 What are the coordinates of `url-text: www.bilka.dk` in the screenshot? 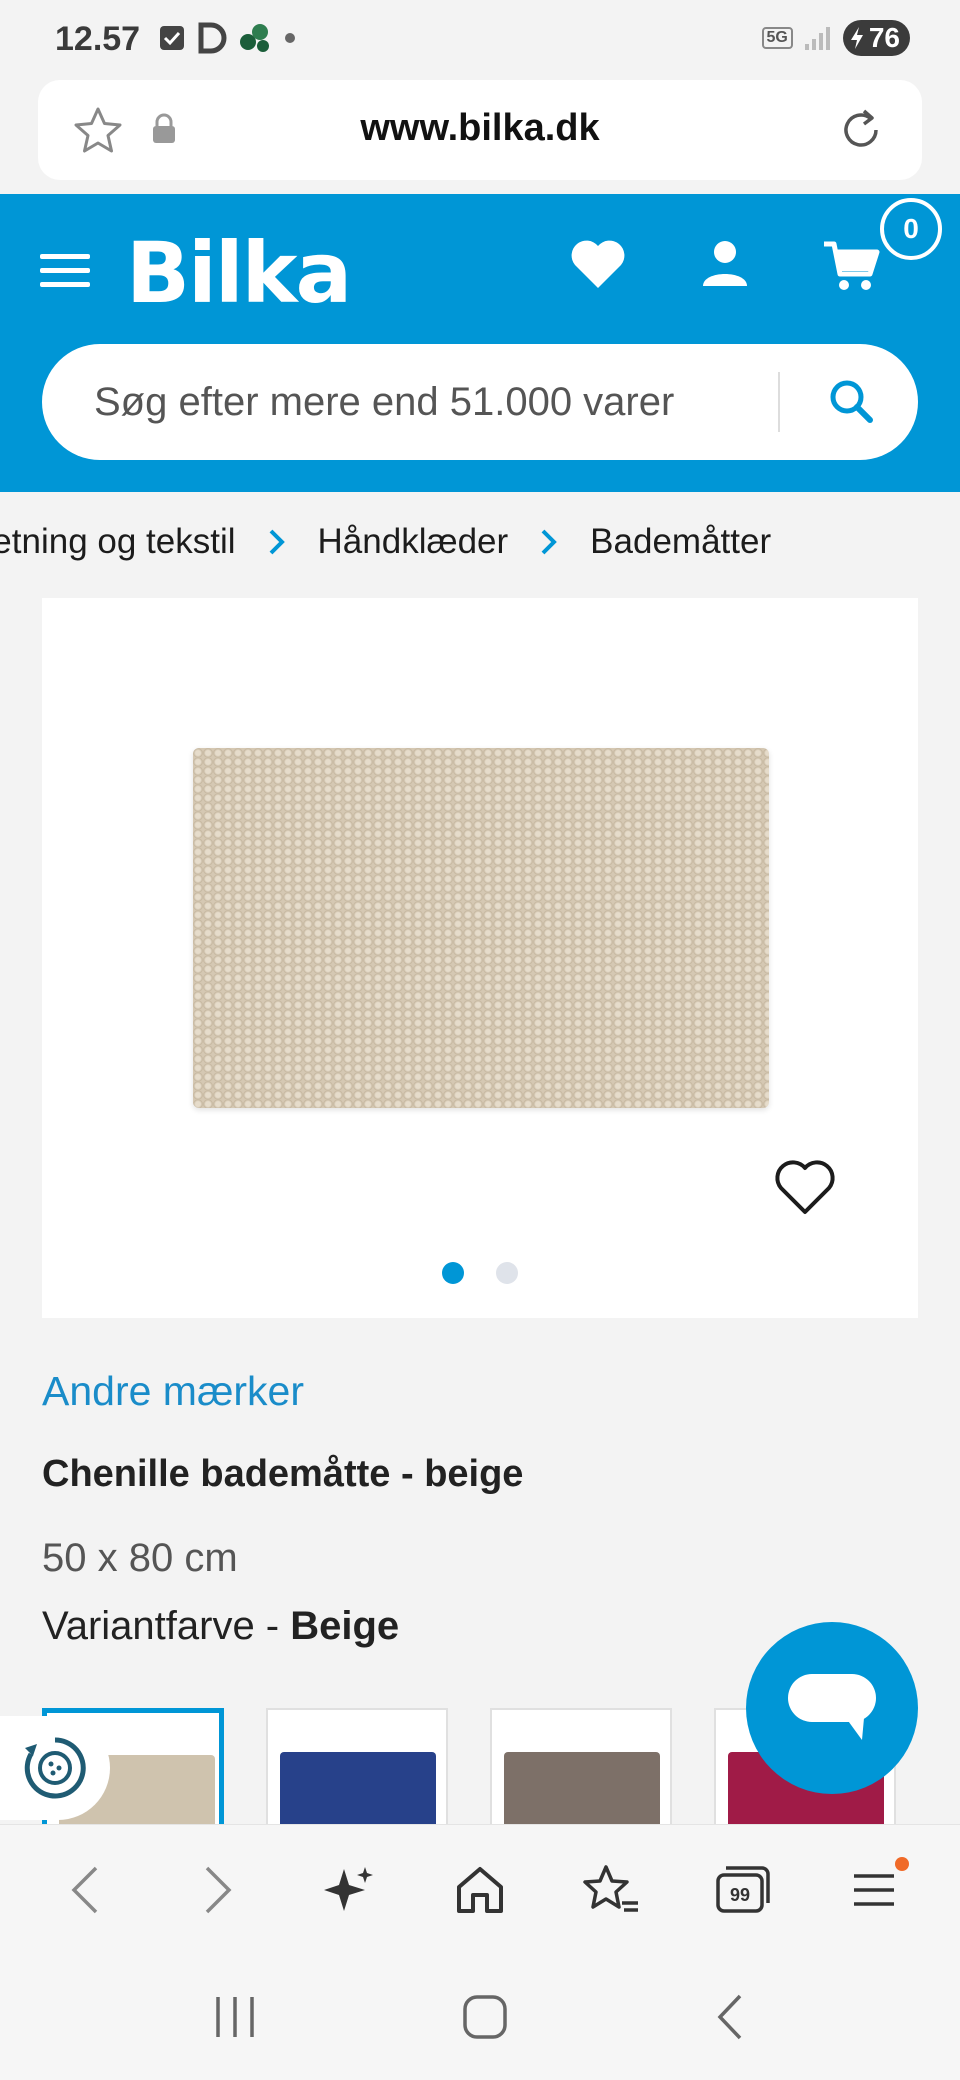 It's located at (480, 128).